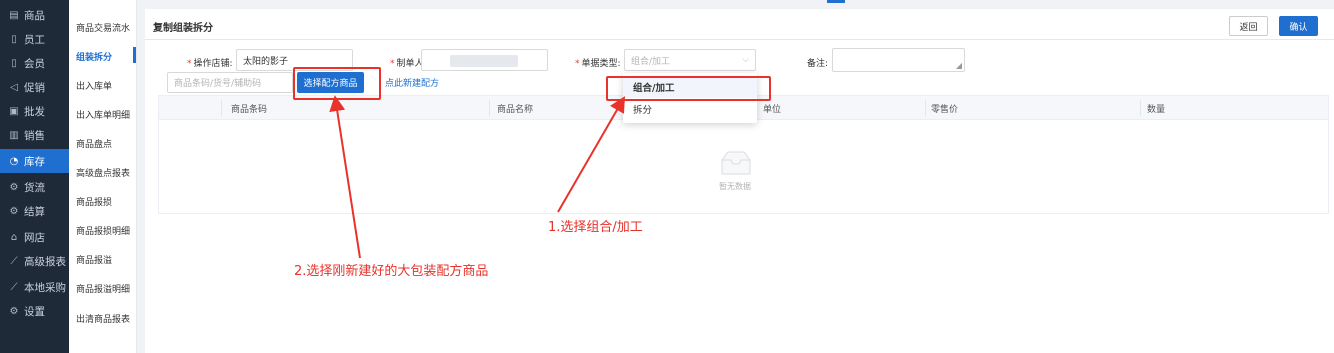 The width and height of the screenshot is (1334, 353). Describe the element at coordinates (94, 259) in the screenshot. I see `submenu-item: 商品报溢` at that location.